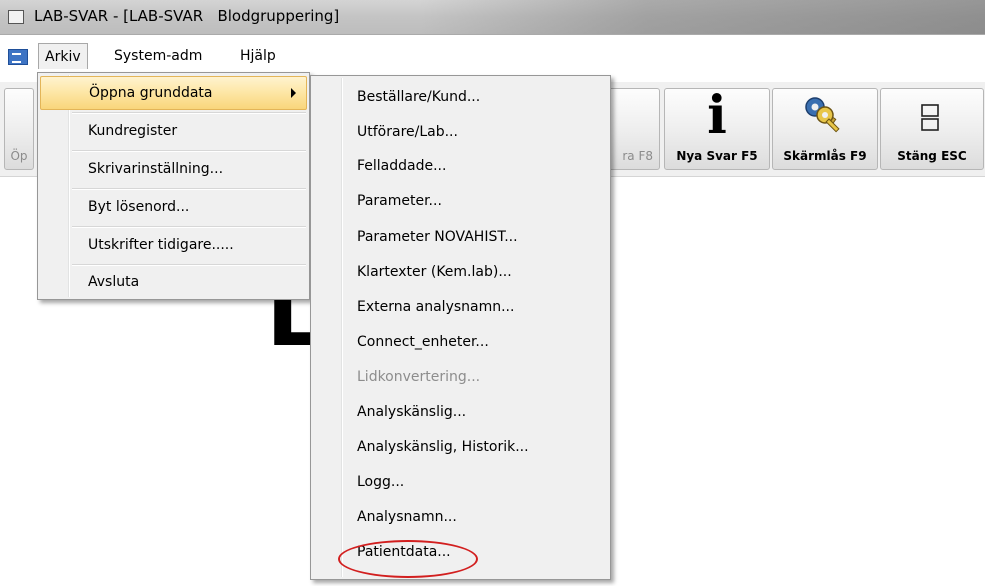  Describe the element at coordinates (114, 282) in the screenshot. I see `menu-item-label: Avsluta` at that location.